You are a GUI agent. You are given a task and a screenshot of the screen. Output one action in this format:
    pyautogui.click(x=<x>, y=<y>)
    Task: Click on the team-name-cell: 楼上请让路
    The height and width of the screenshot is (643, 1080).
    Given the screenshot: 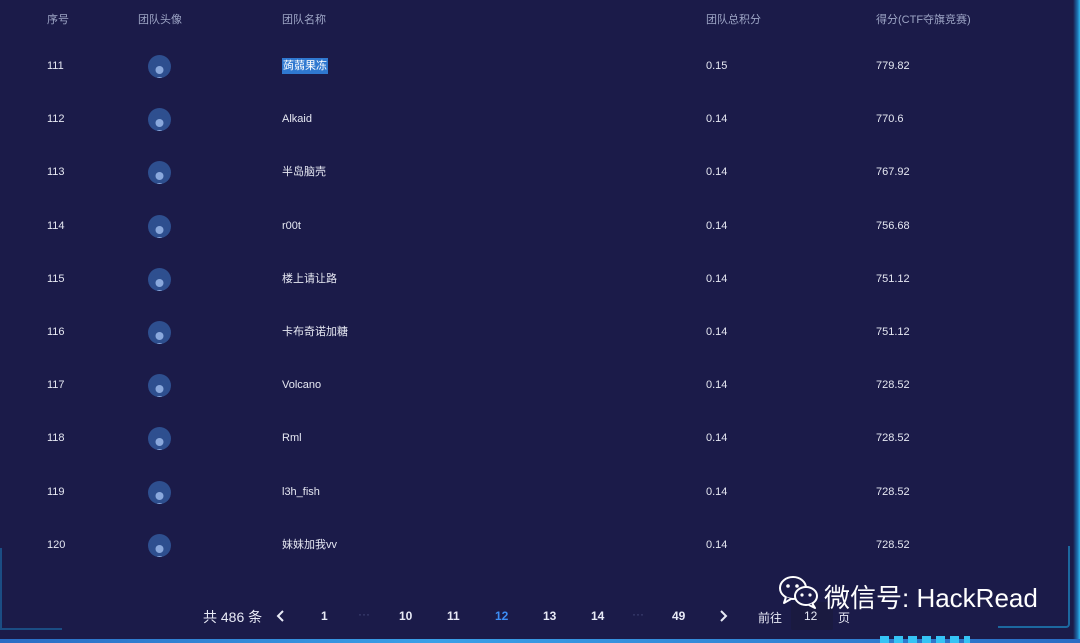 What is the action you would take?
    pyautogui.click(x=309, y=279)
    